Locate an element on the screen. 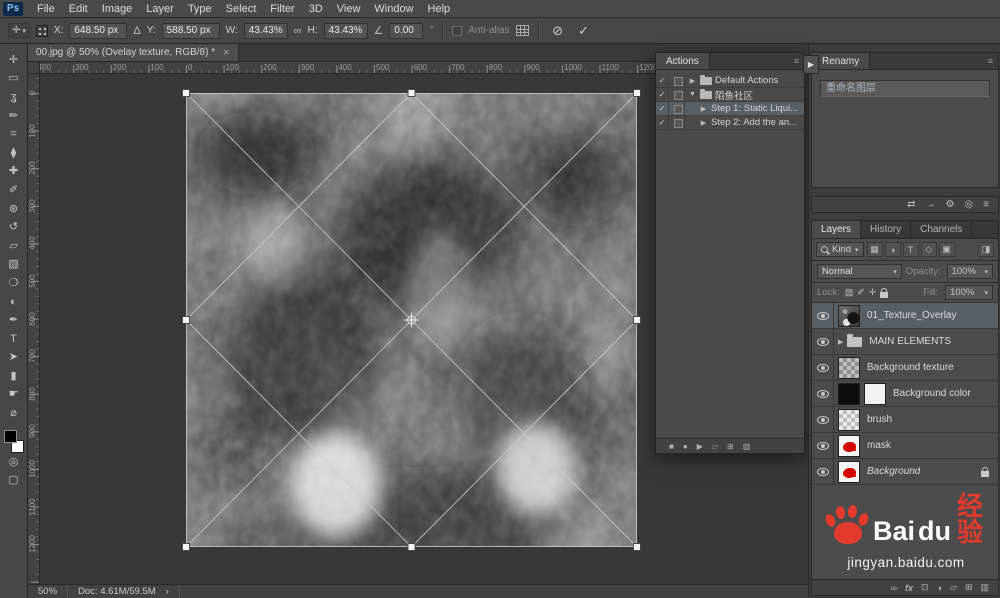 The image size is (1000, 598). lock-transparency-icon: ▨ is located at coordinates (849, 292).